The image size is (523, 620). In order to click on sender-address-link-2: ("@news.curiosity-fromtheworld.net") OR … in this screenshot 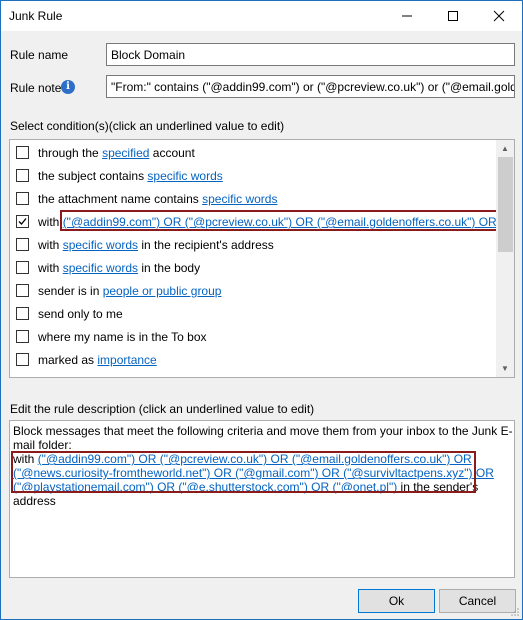, I will do `click(253, 473)`.